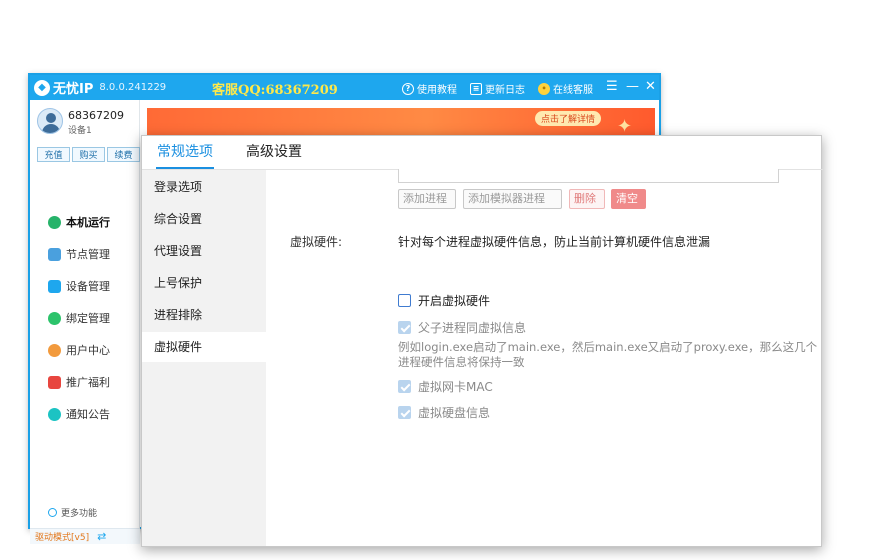 Image resolution: width=870 pixels, height=560 pixels. What do you see at coordinates (588, 176) in the screenshot?
I see `process-list-box` at bounding box center [588, 176].